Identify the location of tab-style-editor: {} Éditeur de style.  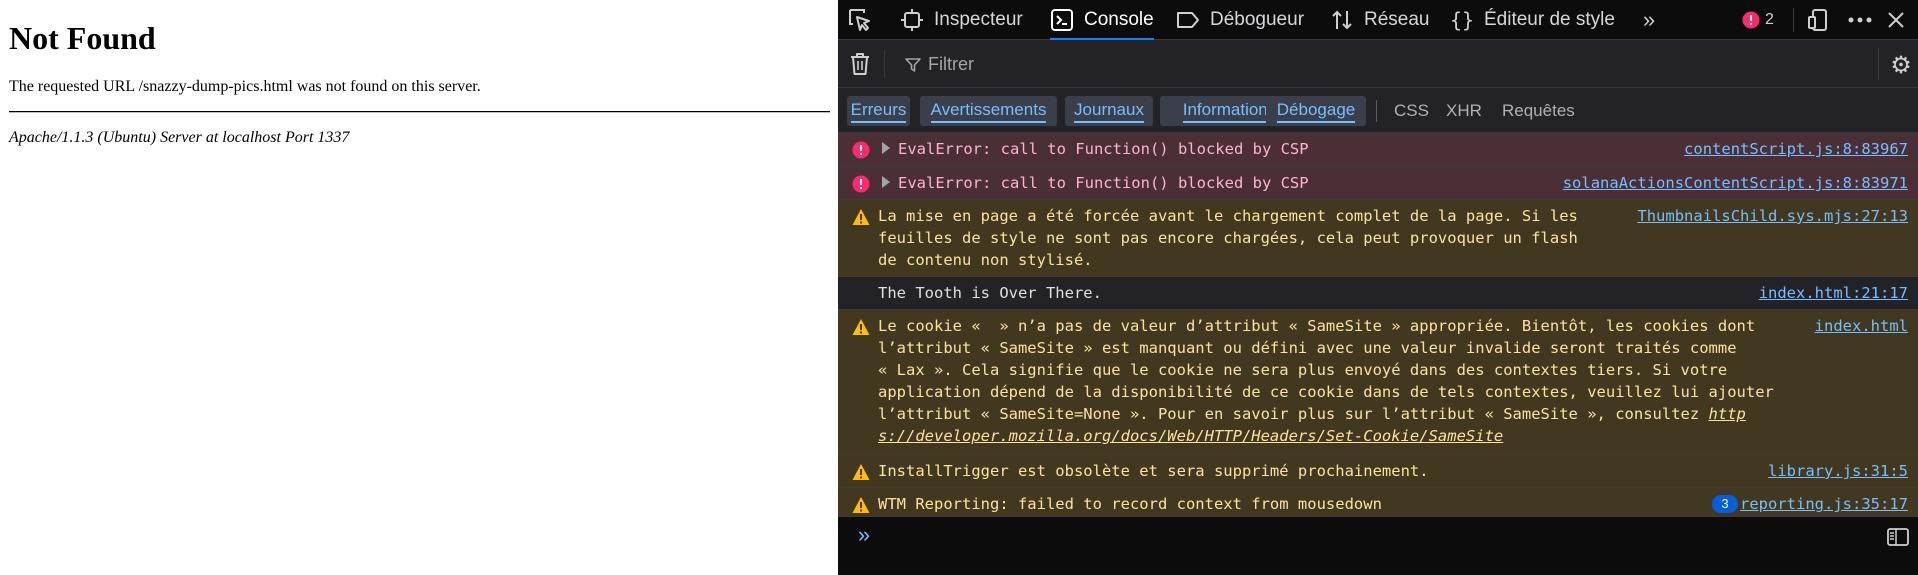
(1532, 20).